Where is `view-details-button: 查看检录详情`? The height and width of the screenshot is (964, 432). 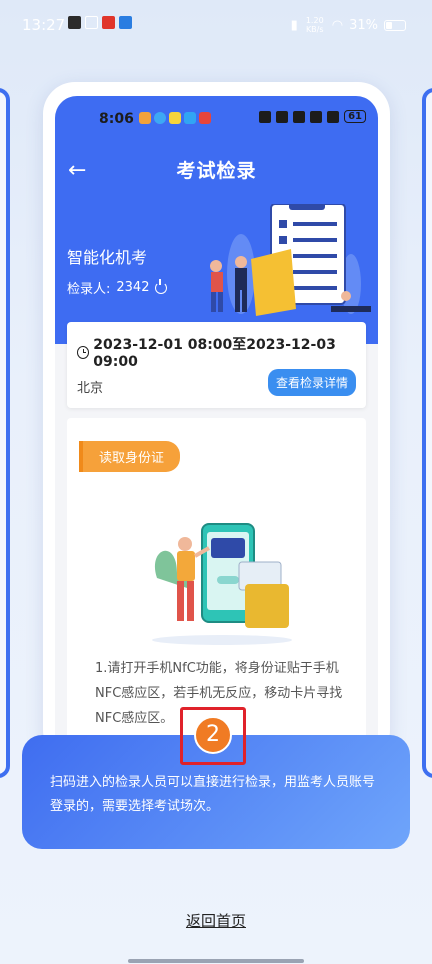
view-details-button: 查看检录详情 is located at coordinates (311, 382).